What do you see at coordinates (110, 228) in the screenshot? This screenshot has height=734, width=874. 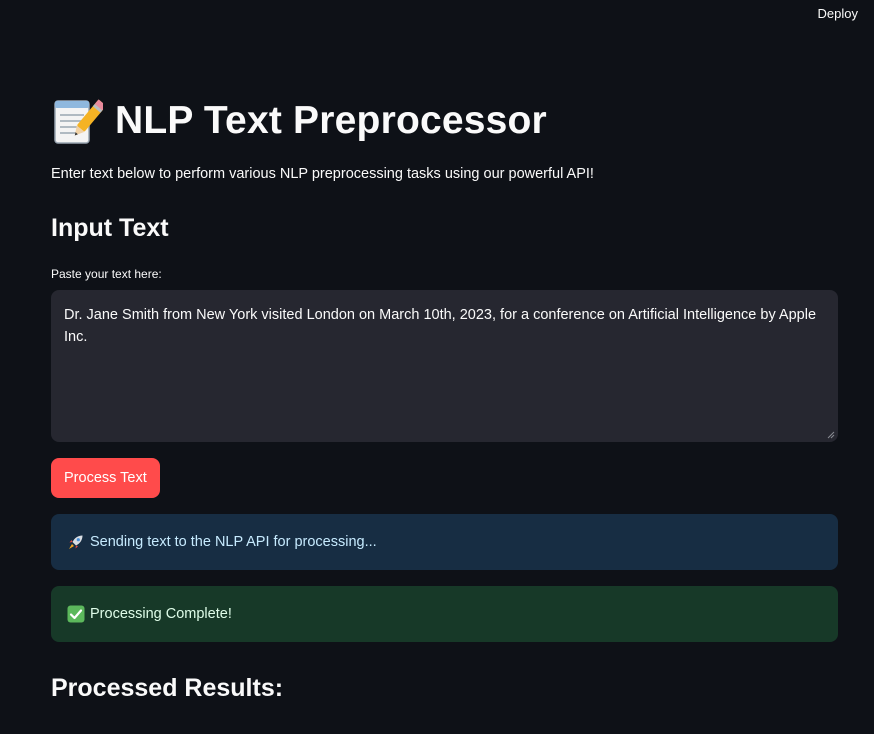 I see `input-section-heading: Input Text` at bounding box center [110, 228].